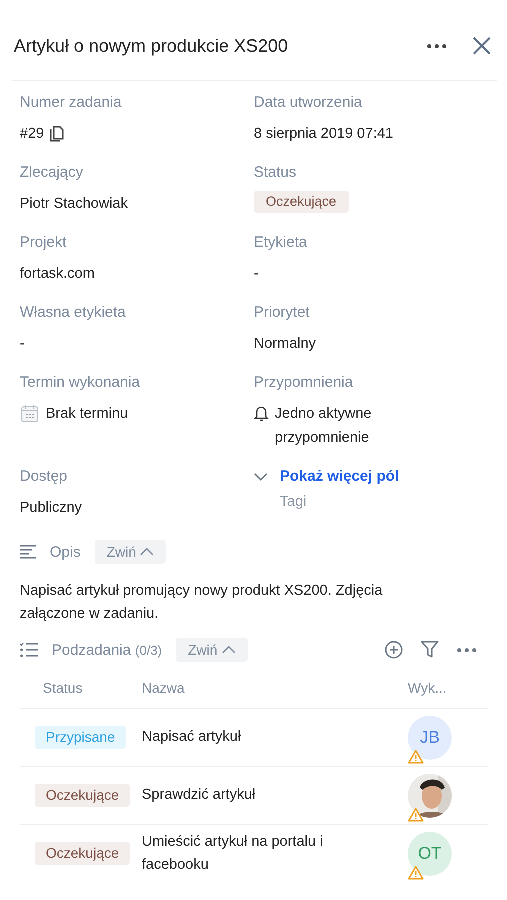  I want to click on bell-icon, so click(261, 413).